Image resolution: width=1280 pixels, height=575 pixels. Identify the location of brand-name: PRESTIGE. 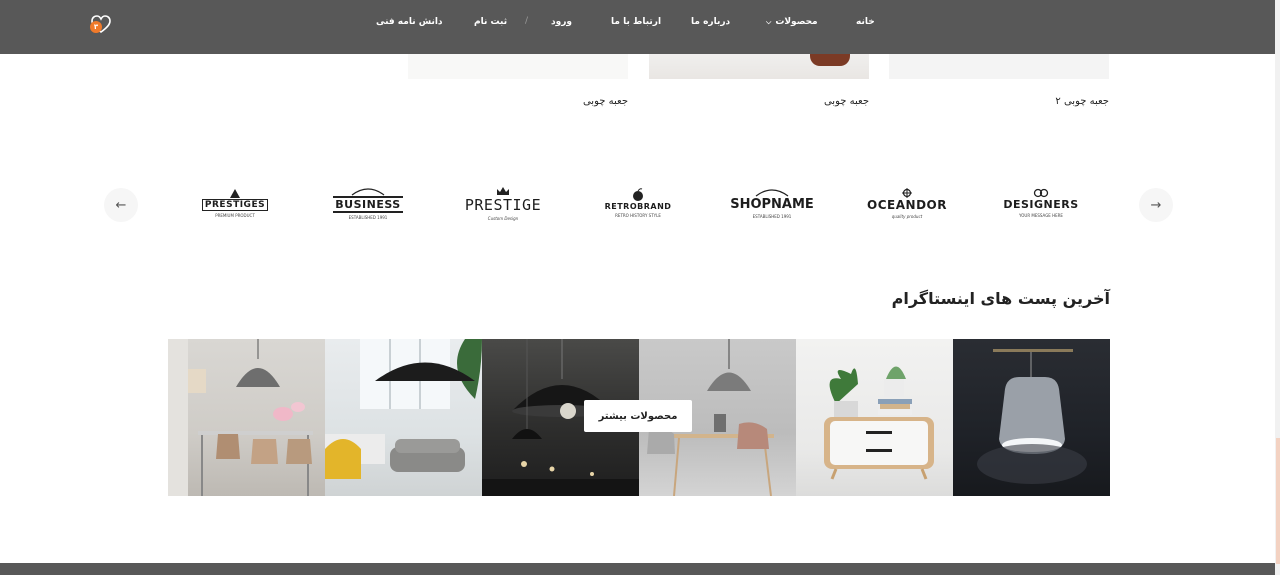
(503, 204).